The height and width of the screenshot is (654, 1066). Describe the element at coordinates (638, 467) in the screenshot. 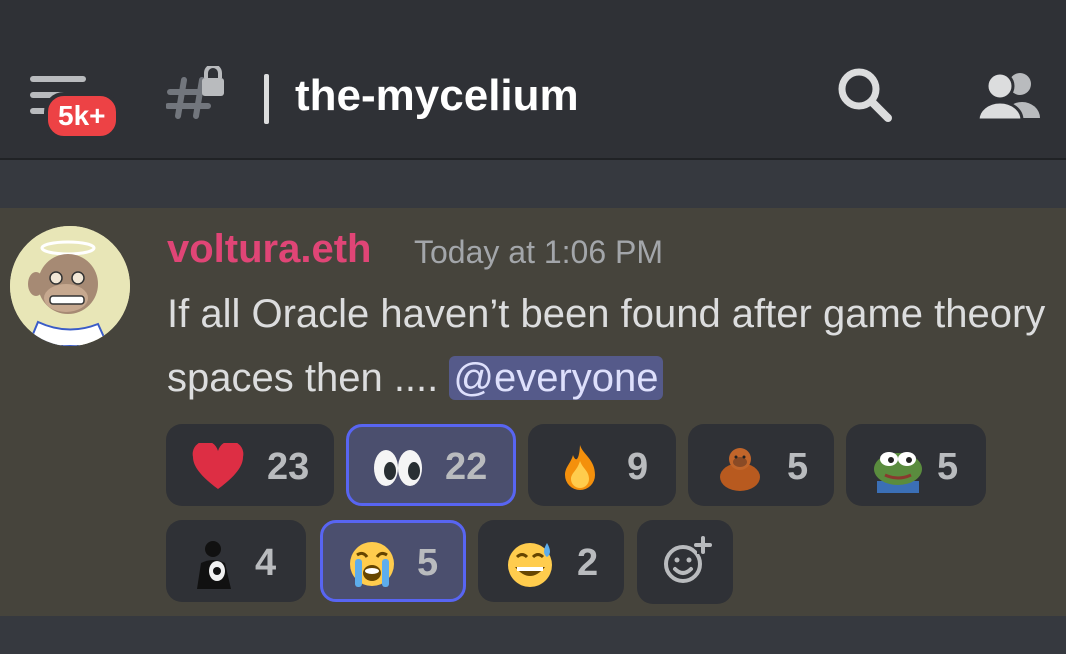

I see `reaction-count: 9` at that location.